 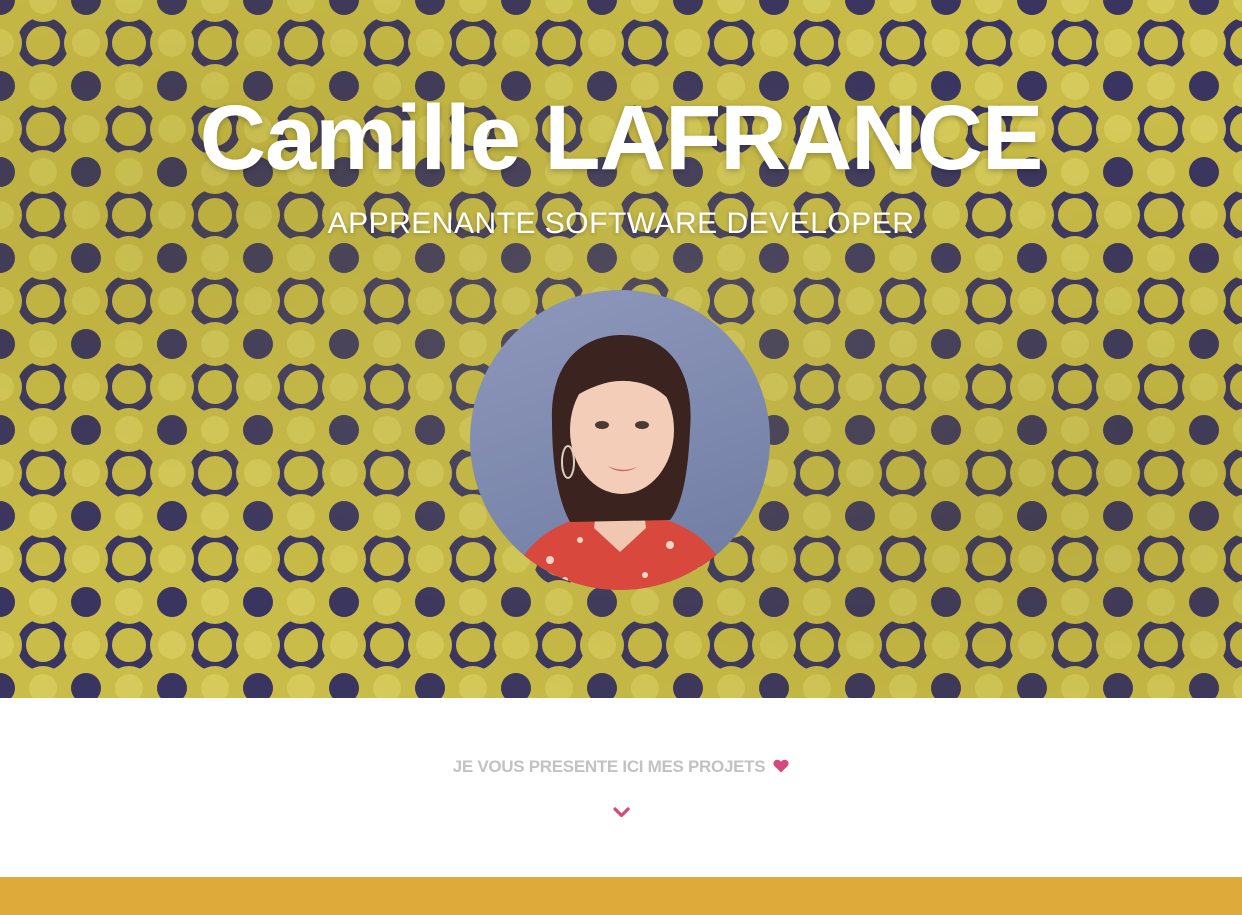 What do you see at coordinates (621, 462) in the screenshot?
I see `profile-photo` at bounding box center [621, 462].